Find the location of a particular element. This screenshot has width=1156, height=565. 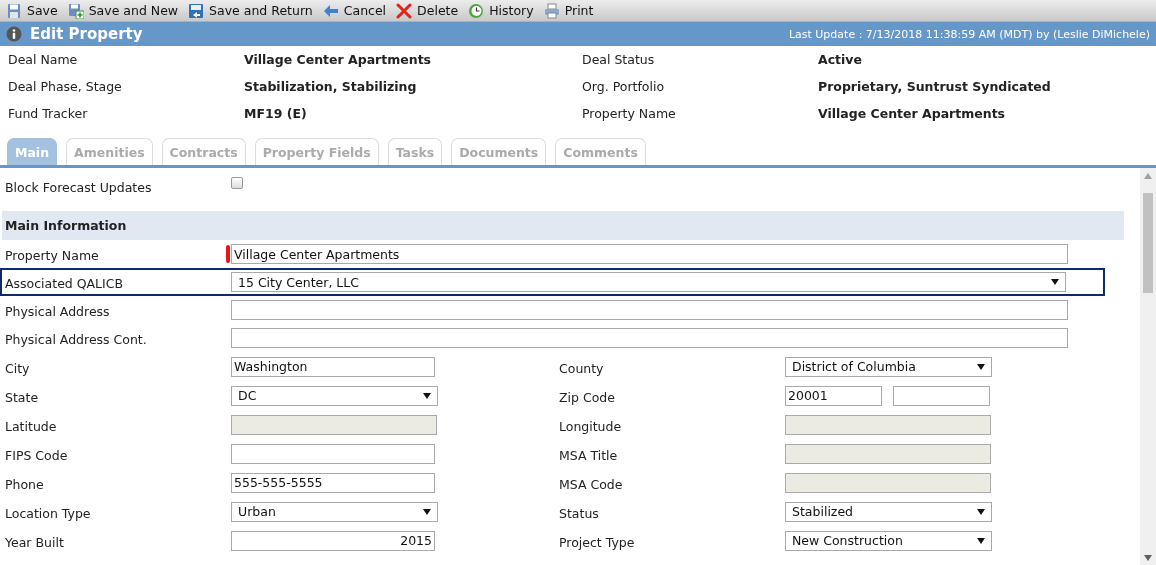

field-label: Phone is located at coordinates (25, 483).